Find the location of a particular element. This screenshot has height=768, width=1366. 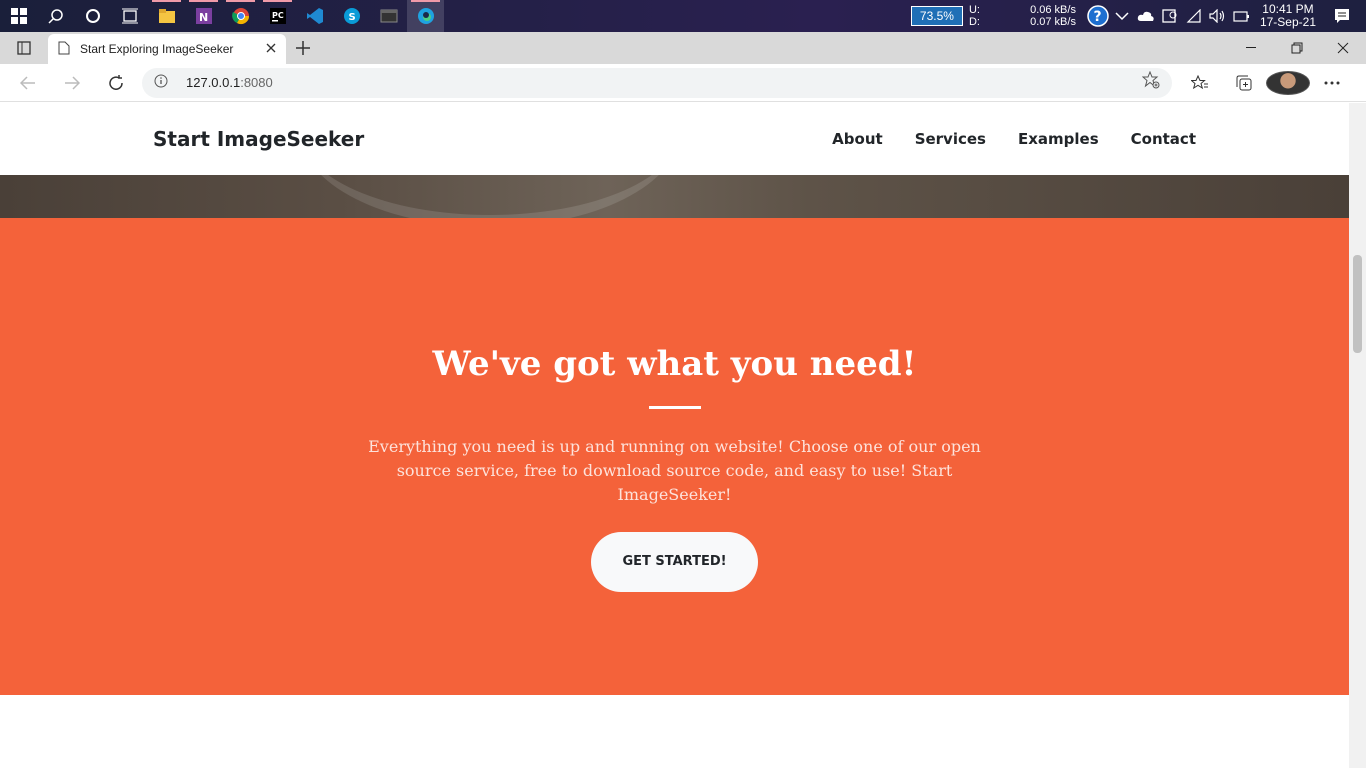

url-host: 127.0.0.1 is located at coordinates (213, 82).